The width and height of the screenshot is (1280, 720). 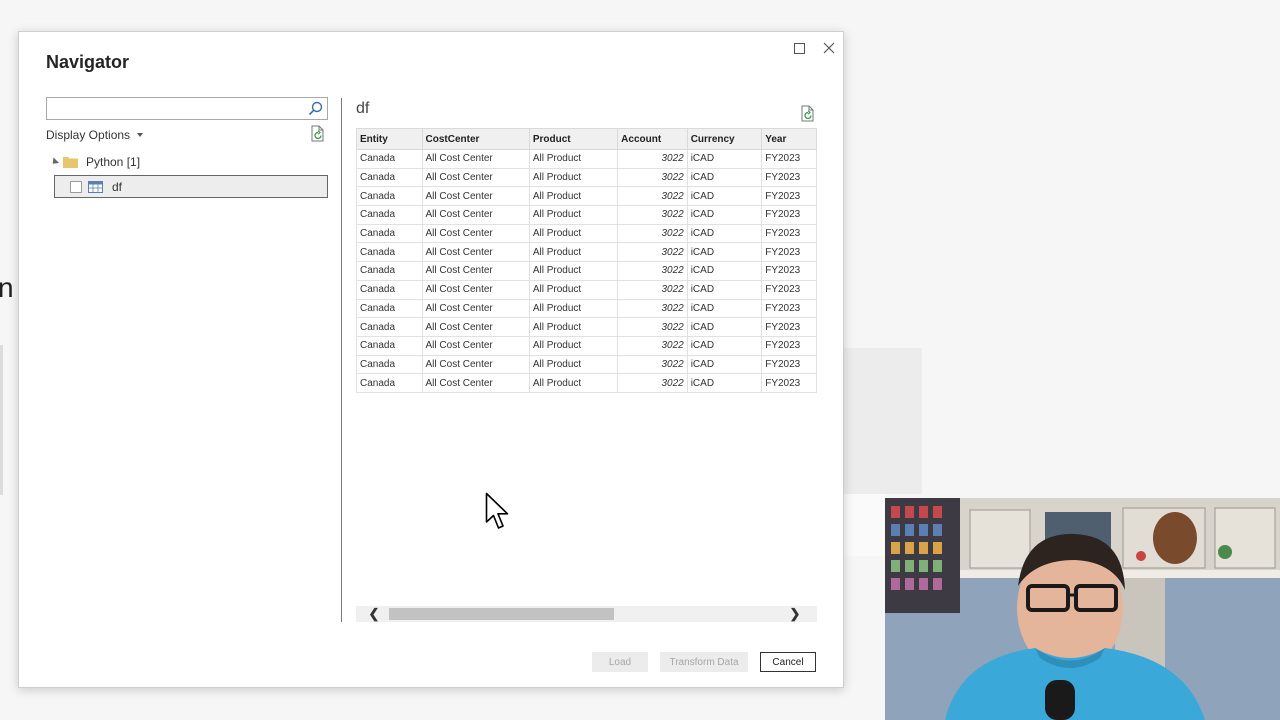 I want to click on close-button, so click(x=829, y=48).